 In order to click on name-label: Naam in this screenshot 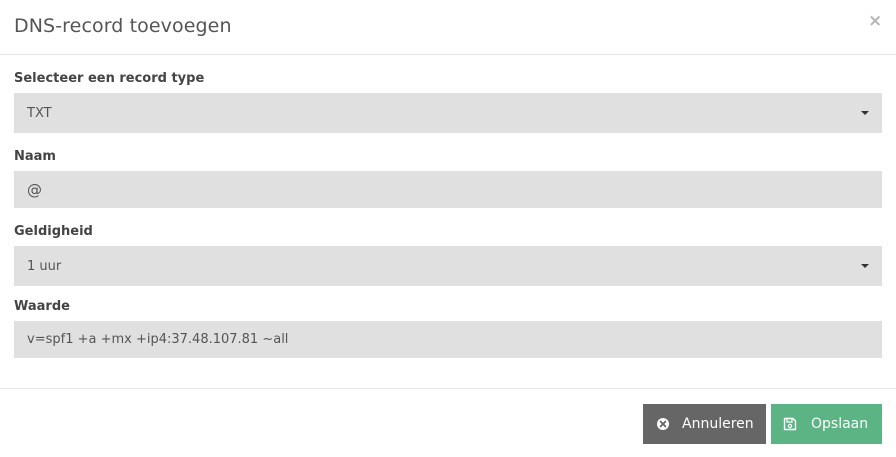, I will do `click(35, 156)`.